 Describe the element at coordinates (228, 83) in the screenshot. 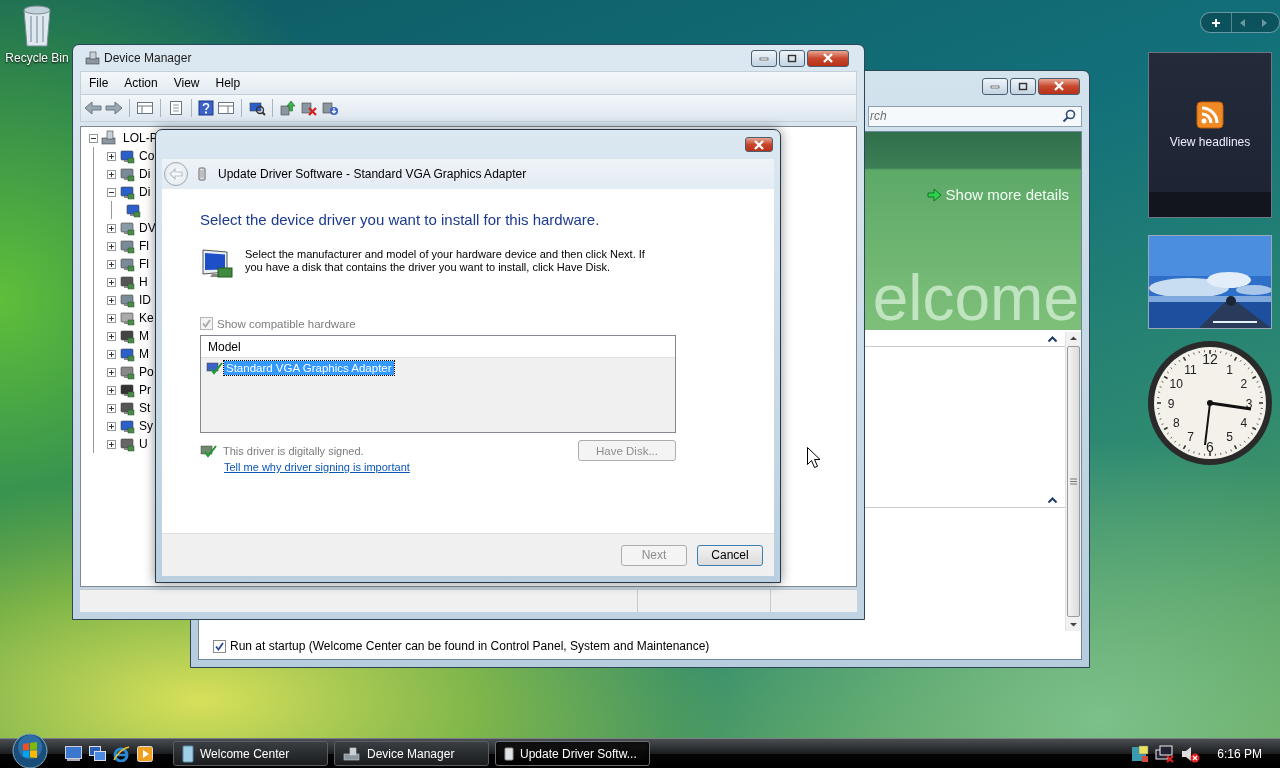

I see `menu-item: Help` at that location.